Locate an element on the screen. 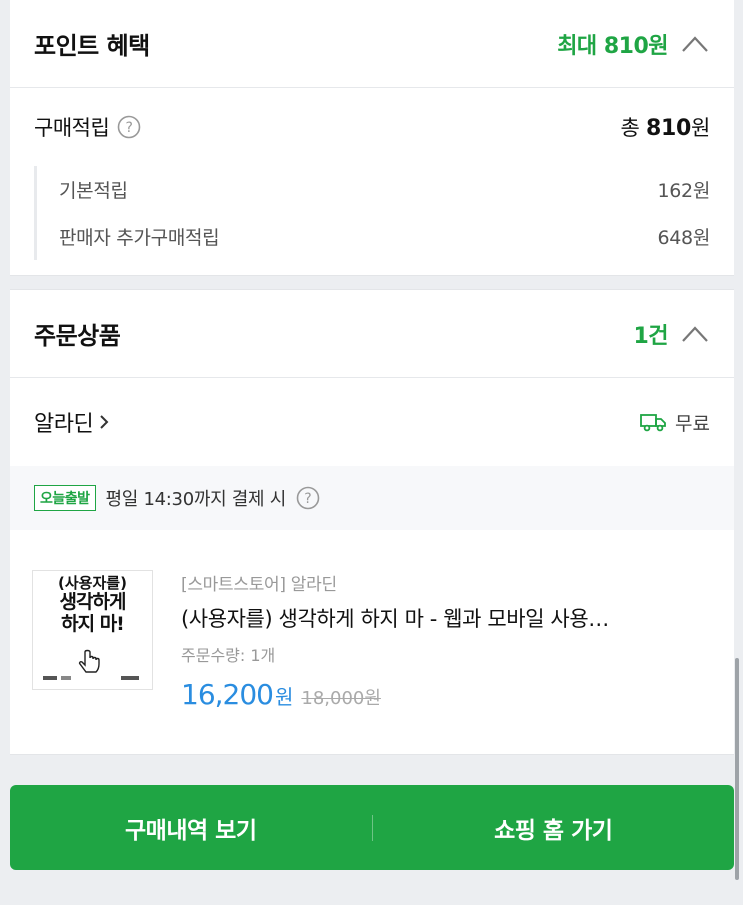 The width and height of the screenshot is (743, 905). seller-link: 알라딘 is located at coordinates (72, 422).